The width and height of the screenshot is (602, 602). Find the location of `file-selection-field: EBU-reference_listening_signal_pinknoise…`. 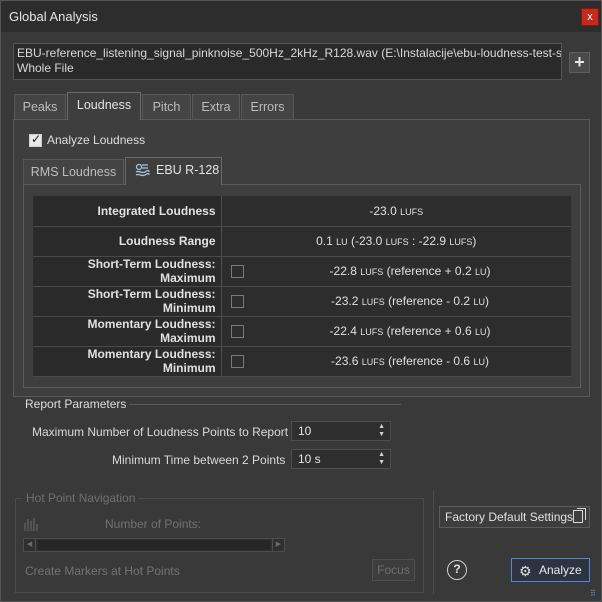

file-selection-field: EBU-reference_listening_signal_pinknoise… is located at coordinates (287, 61).